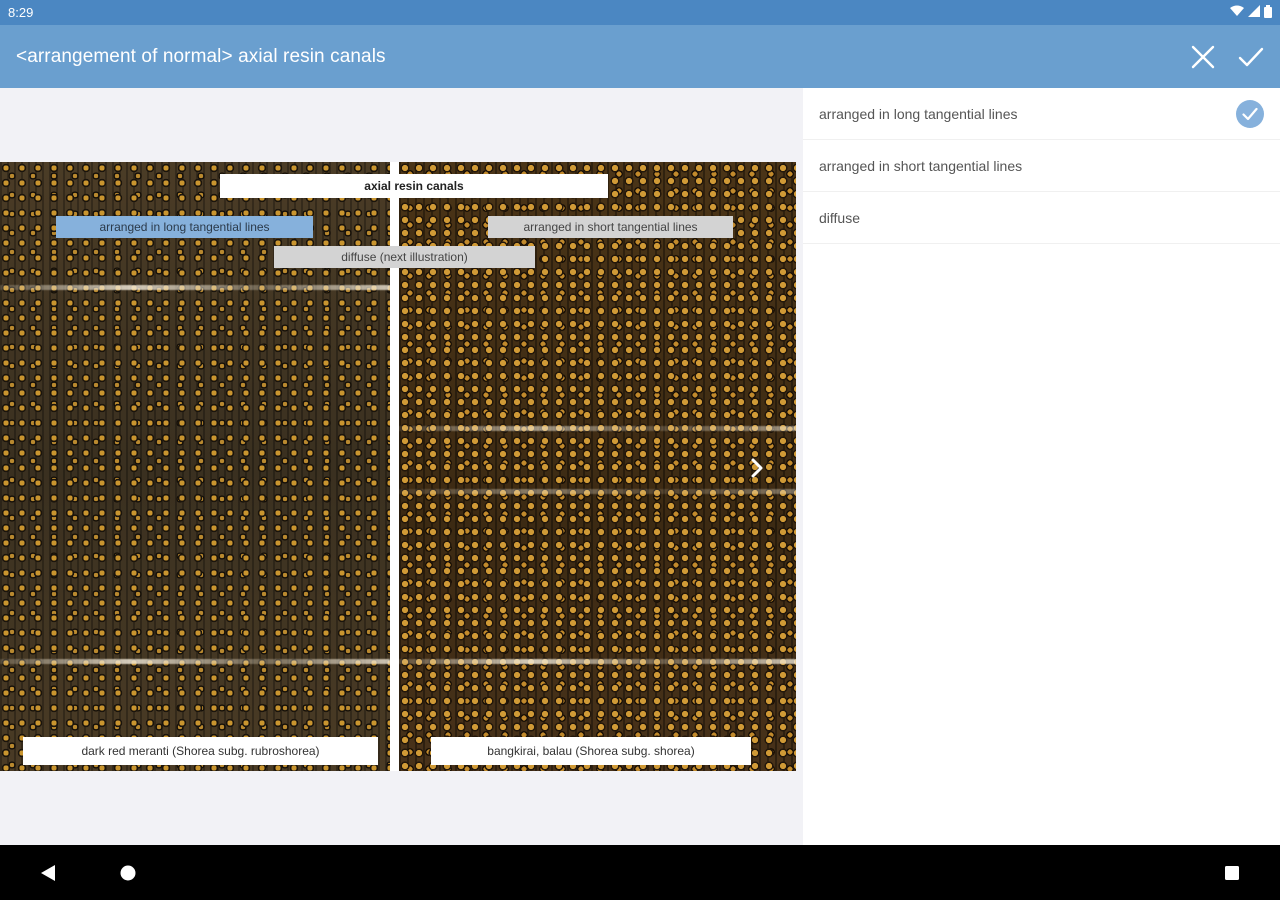 This screenshot has width=1280, height=900. I want to click on chevron-right-icon, so click(757, 468).